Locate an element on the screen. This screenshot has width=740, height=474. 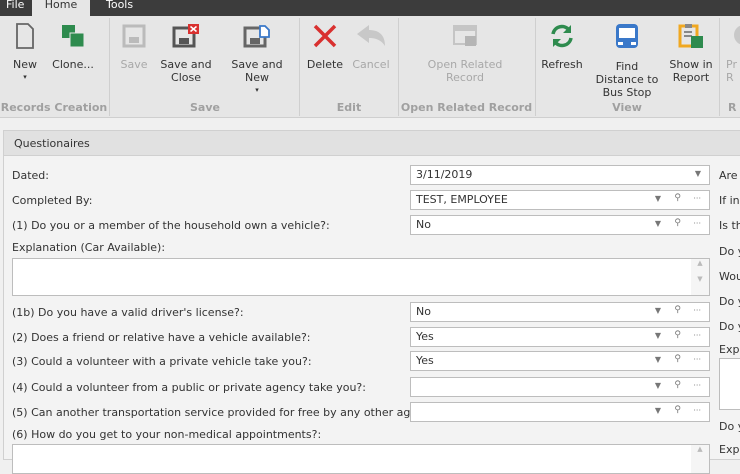
dated-field: 3/11/2019 ▼ is located at coordinates (560, 175).